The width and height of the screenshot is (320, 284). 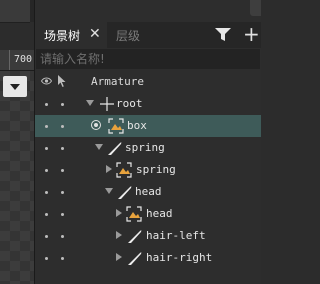 What do you see at coordinates (148, 59) in the screenshot?
I see `search-input` at bounding box center [148, 59].